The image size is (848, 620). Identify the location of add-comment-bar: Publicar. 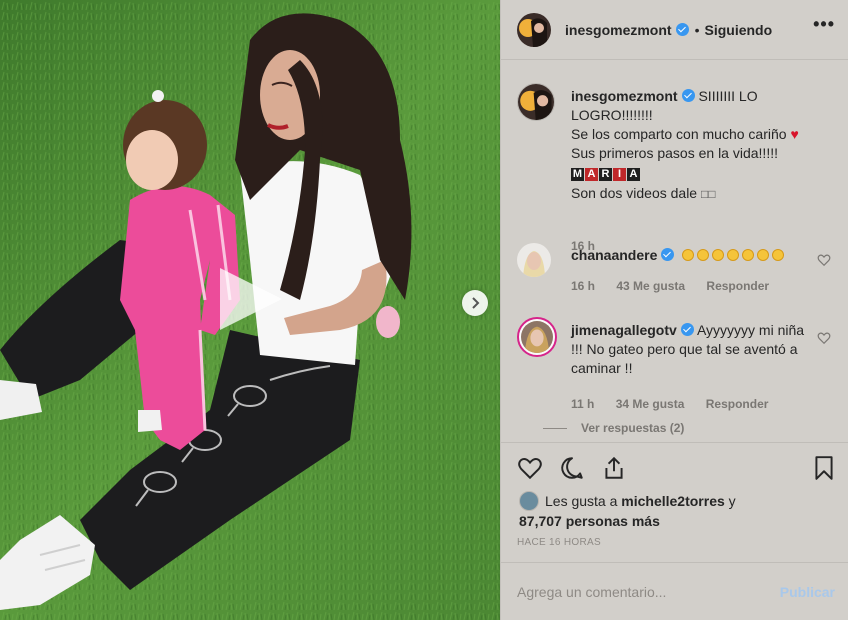
(674, 591).